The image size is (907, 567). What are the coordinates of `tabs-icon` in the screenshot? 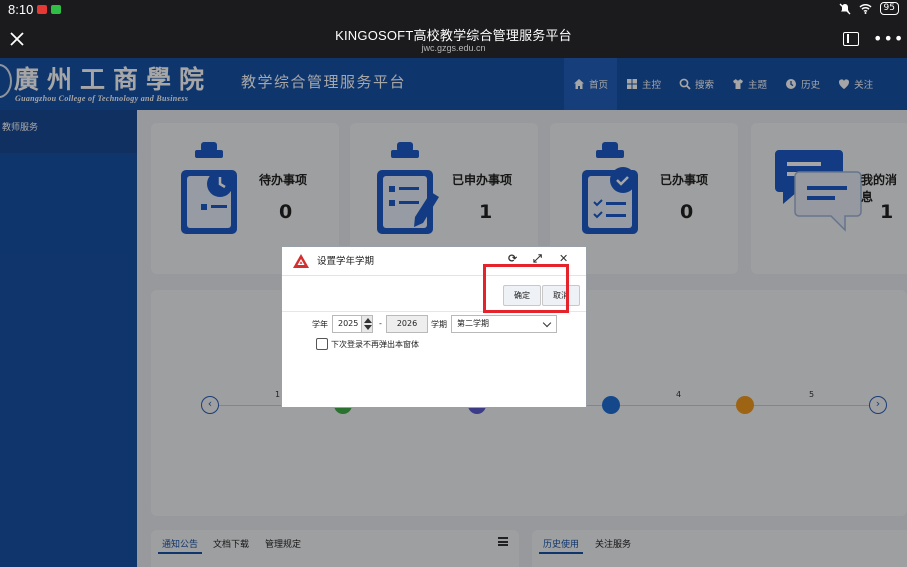 It's located at (851, 39).